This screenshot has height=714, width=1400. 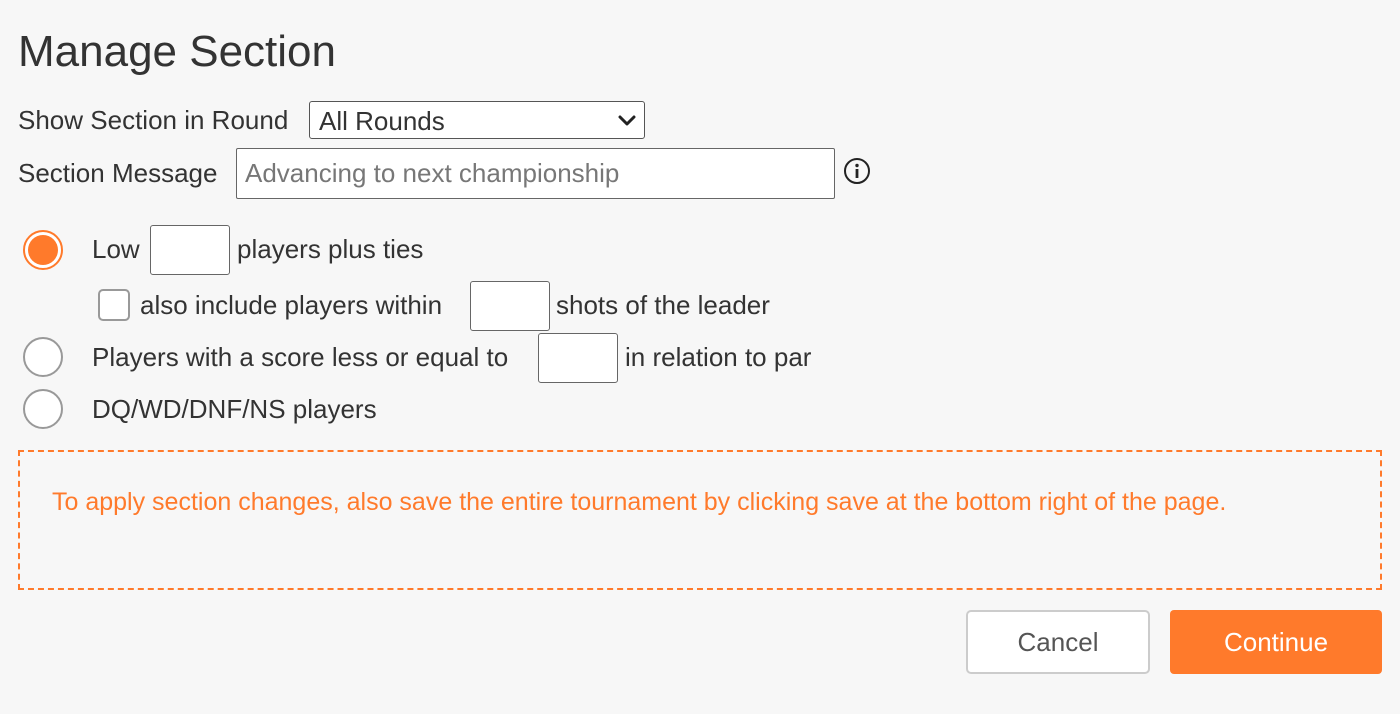 What do you see at coordinates (43, 250) in the screenshot?
I see `radio-low-players` at bounding box center [43, 250].